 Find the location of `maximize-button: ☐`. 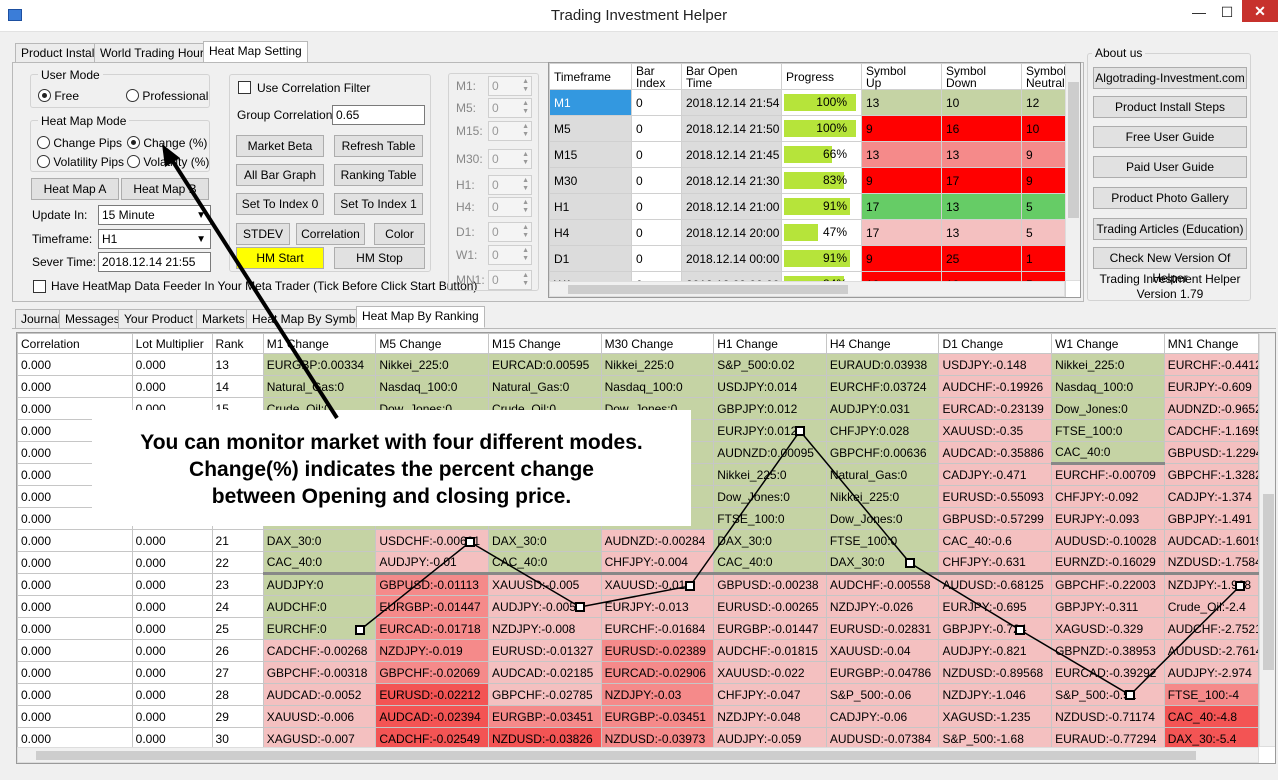

maximize-button: ☐ is located at coordinates (1227, 12).